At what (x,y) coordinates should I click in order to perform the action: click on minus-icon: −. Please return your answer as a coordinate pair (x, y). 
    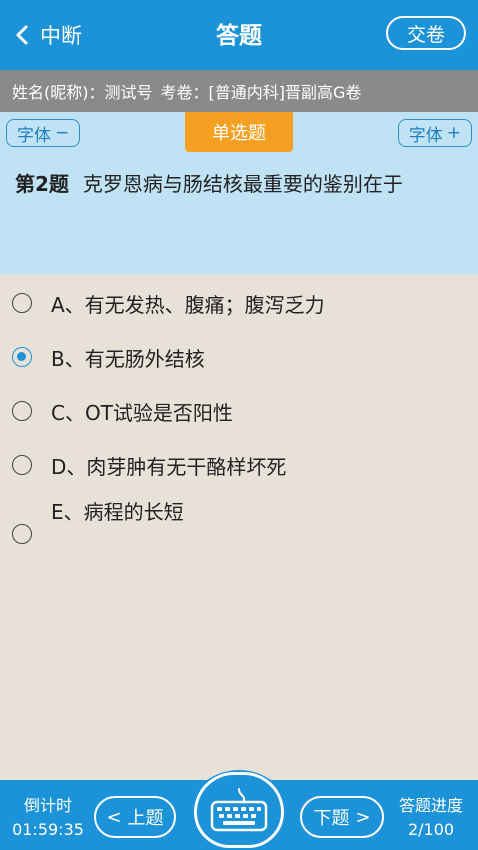
    Looking at the image, I should click on (62, 133).